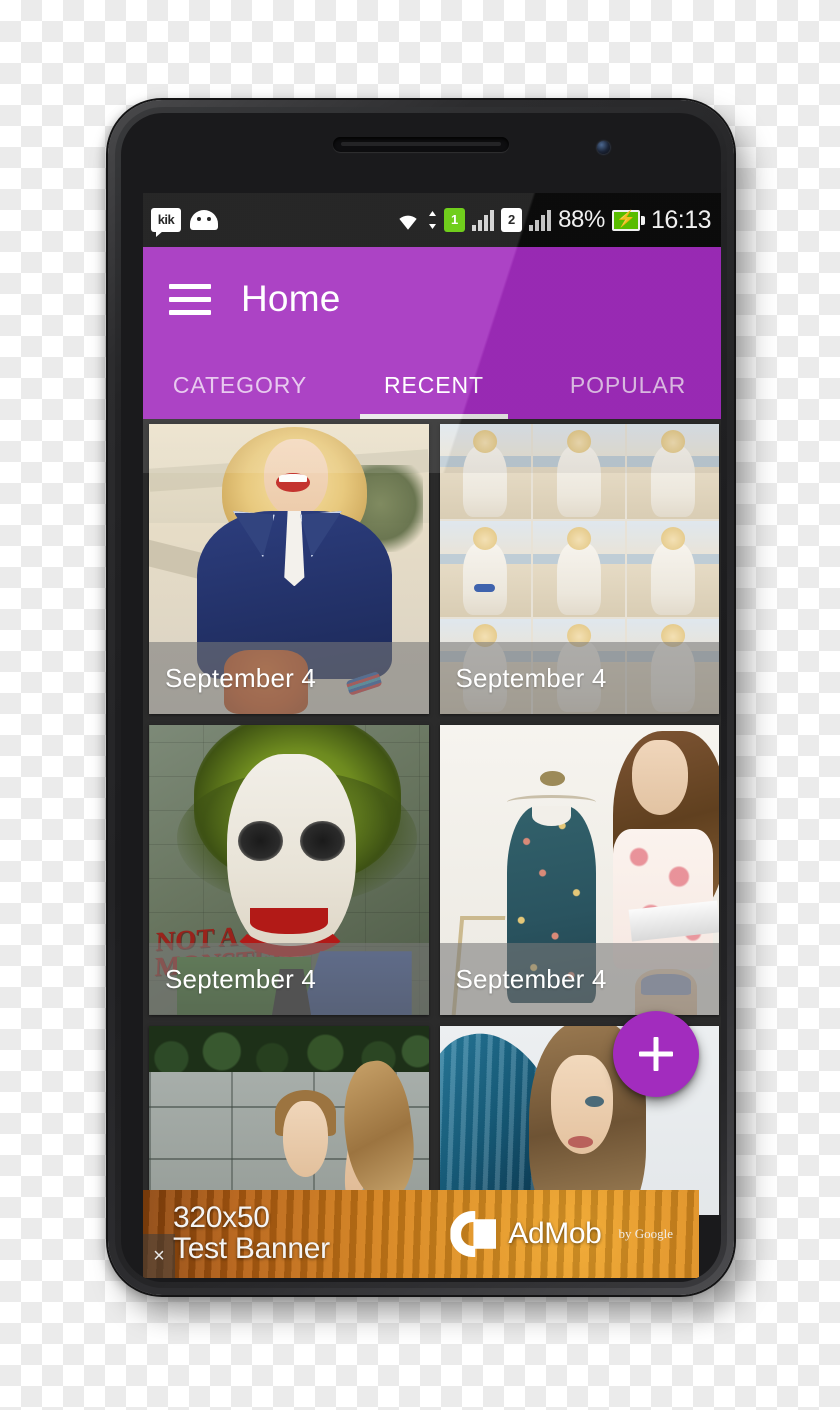 This screenshot has height=1410, width=840. I want to click on tab-recent: RECENT, so click(434, 385).